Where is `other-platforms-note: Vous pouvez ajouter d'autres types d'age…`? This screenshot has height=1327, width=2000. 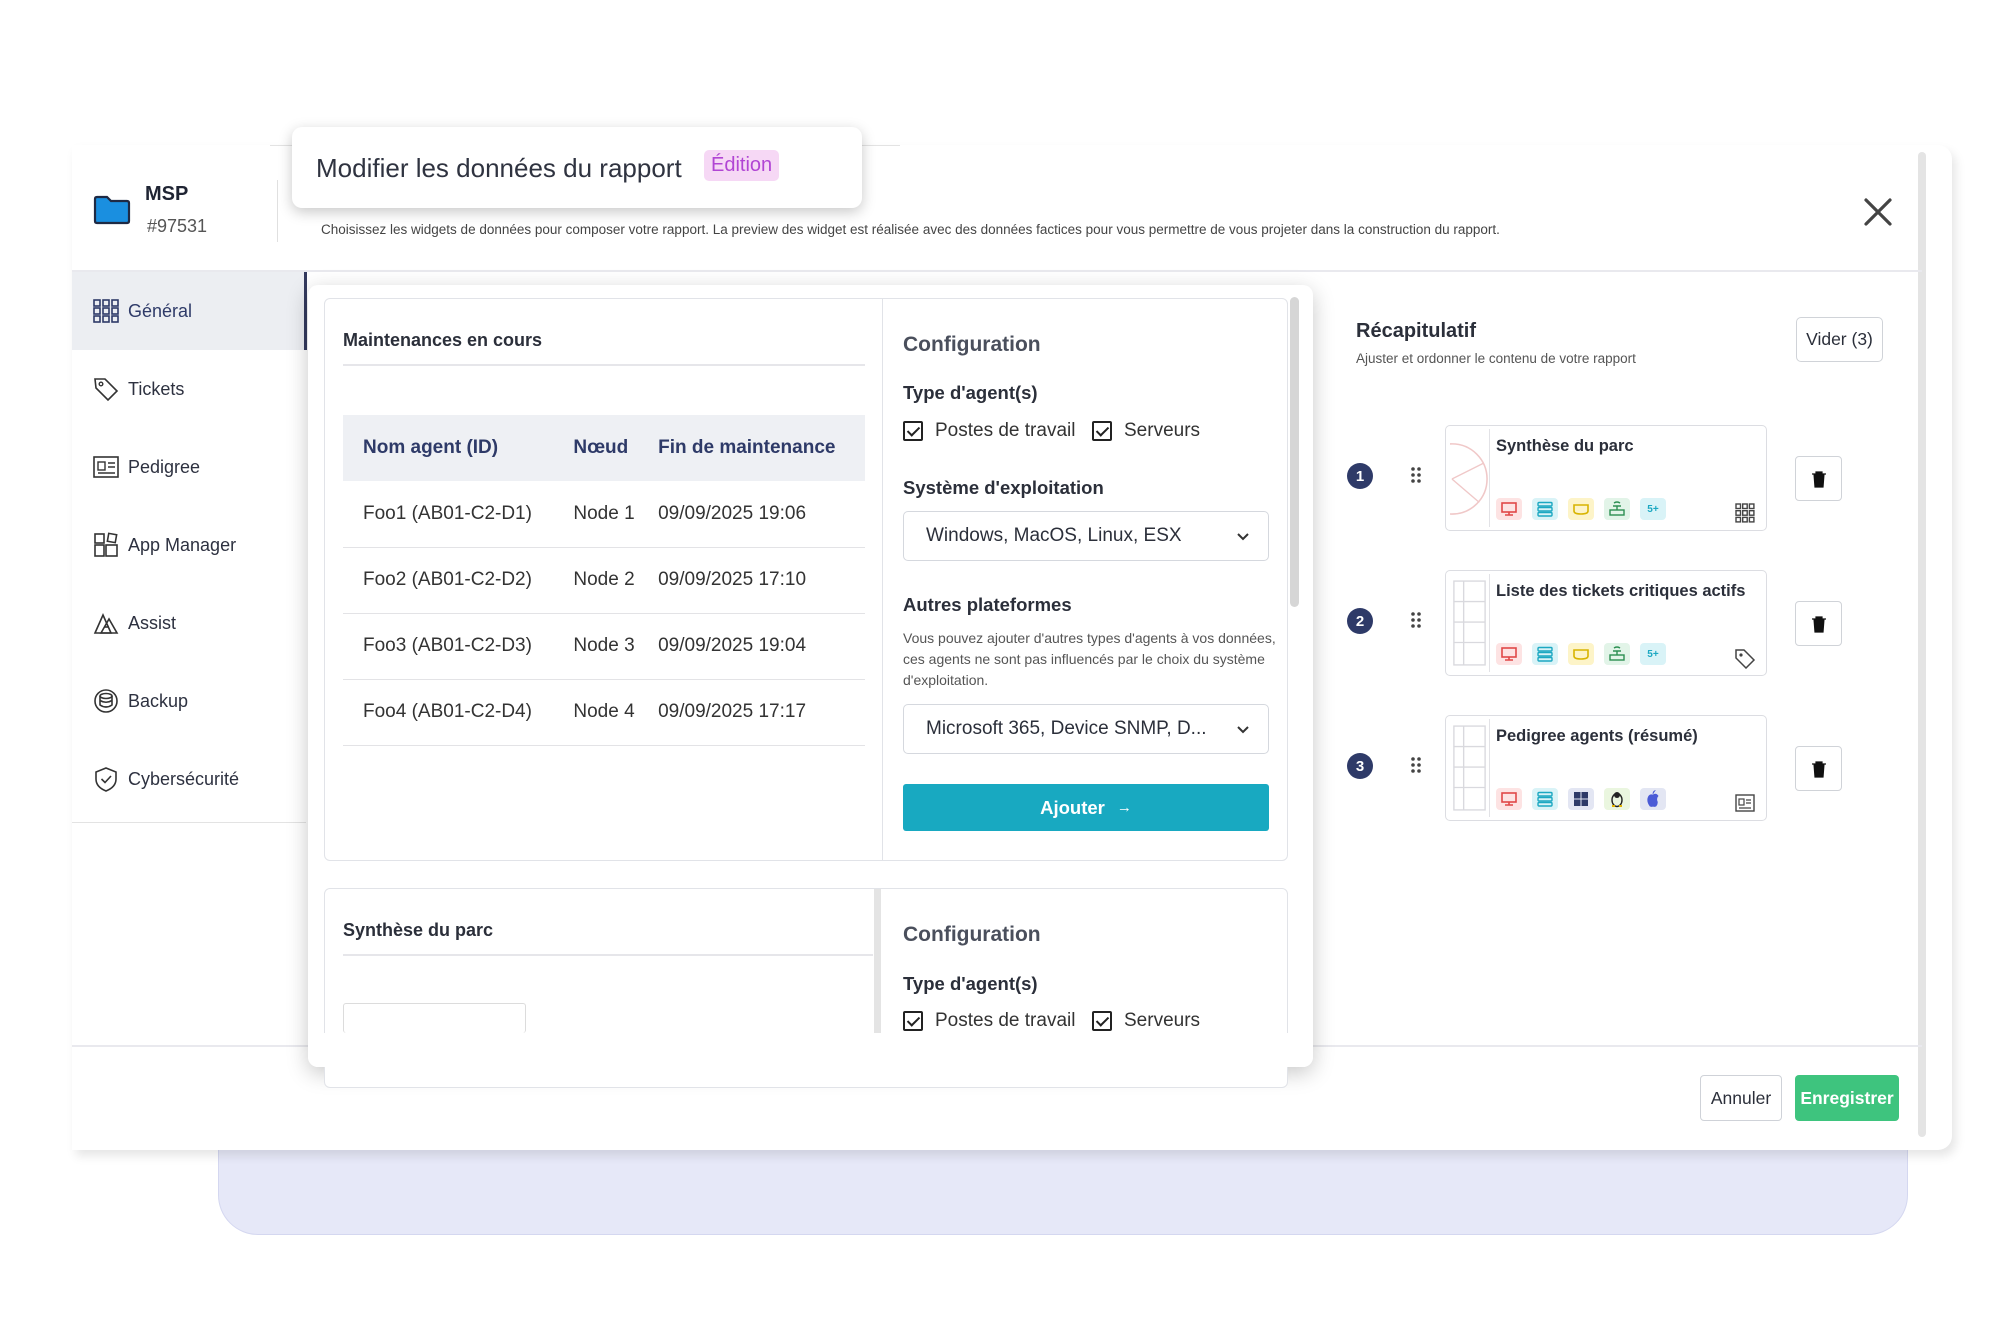
other-platforms-note: Vous pouvez ajouter d'autres types d'age… is located at coordinates (1089, 659).